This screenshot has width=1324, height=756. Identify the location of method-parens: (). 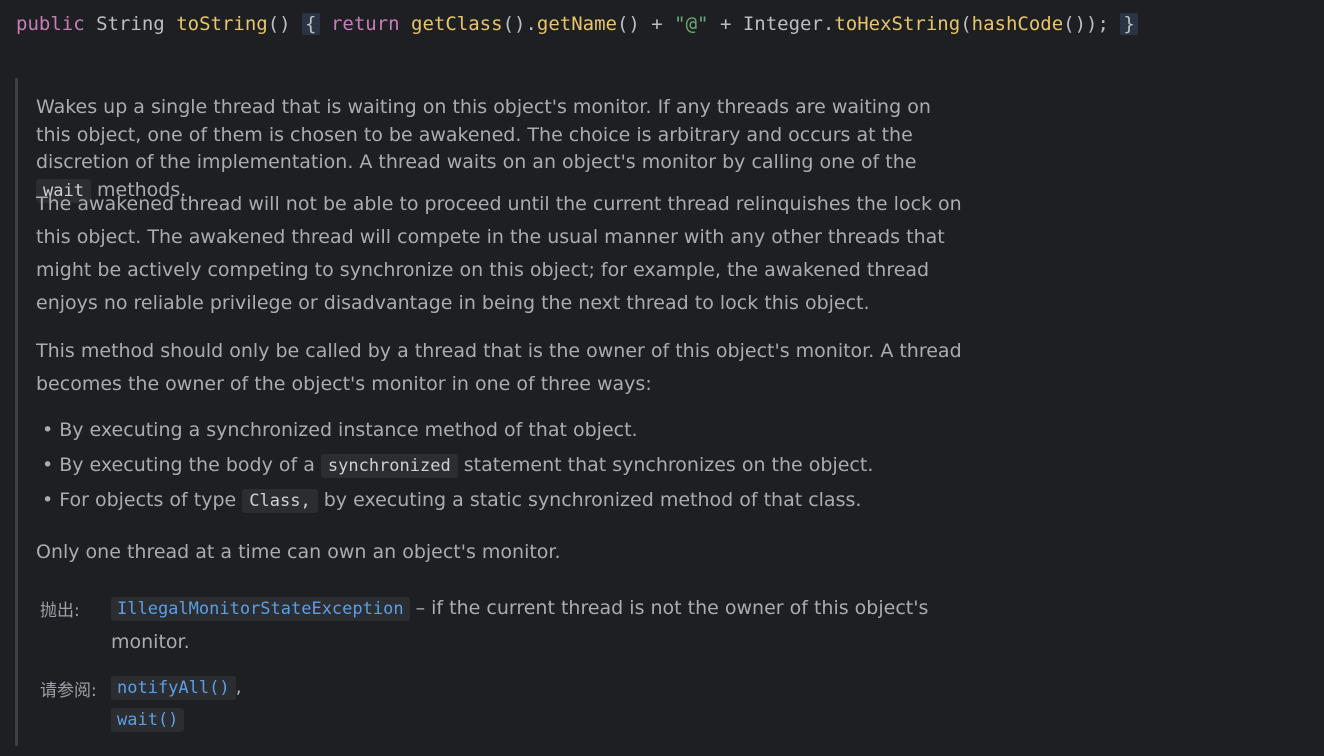
(279, 24).